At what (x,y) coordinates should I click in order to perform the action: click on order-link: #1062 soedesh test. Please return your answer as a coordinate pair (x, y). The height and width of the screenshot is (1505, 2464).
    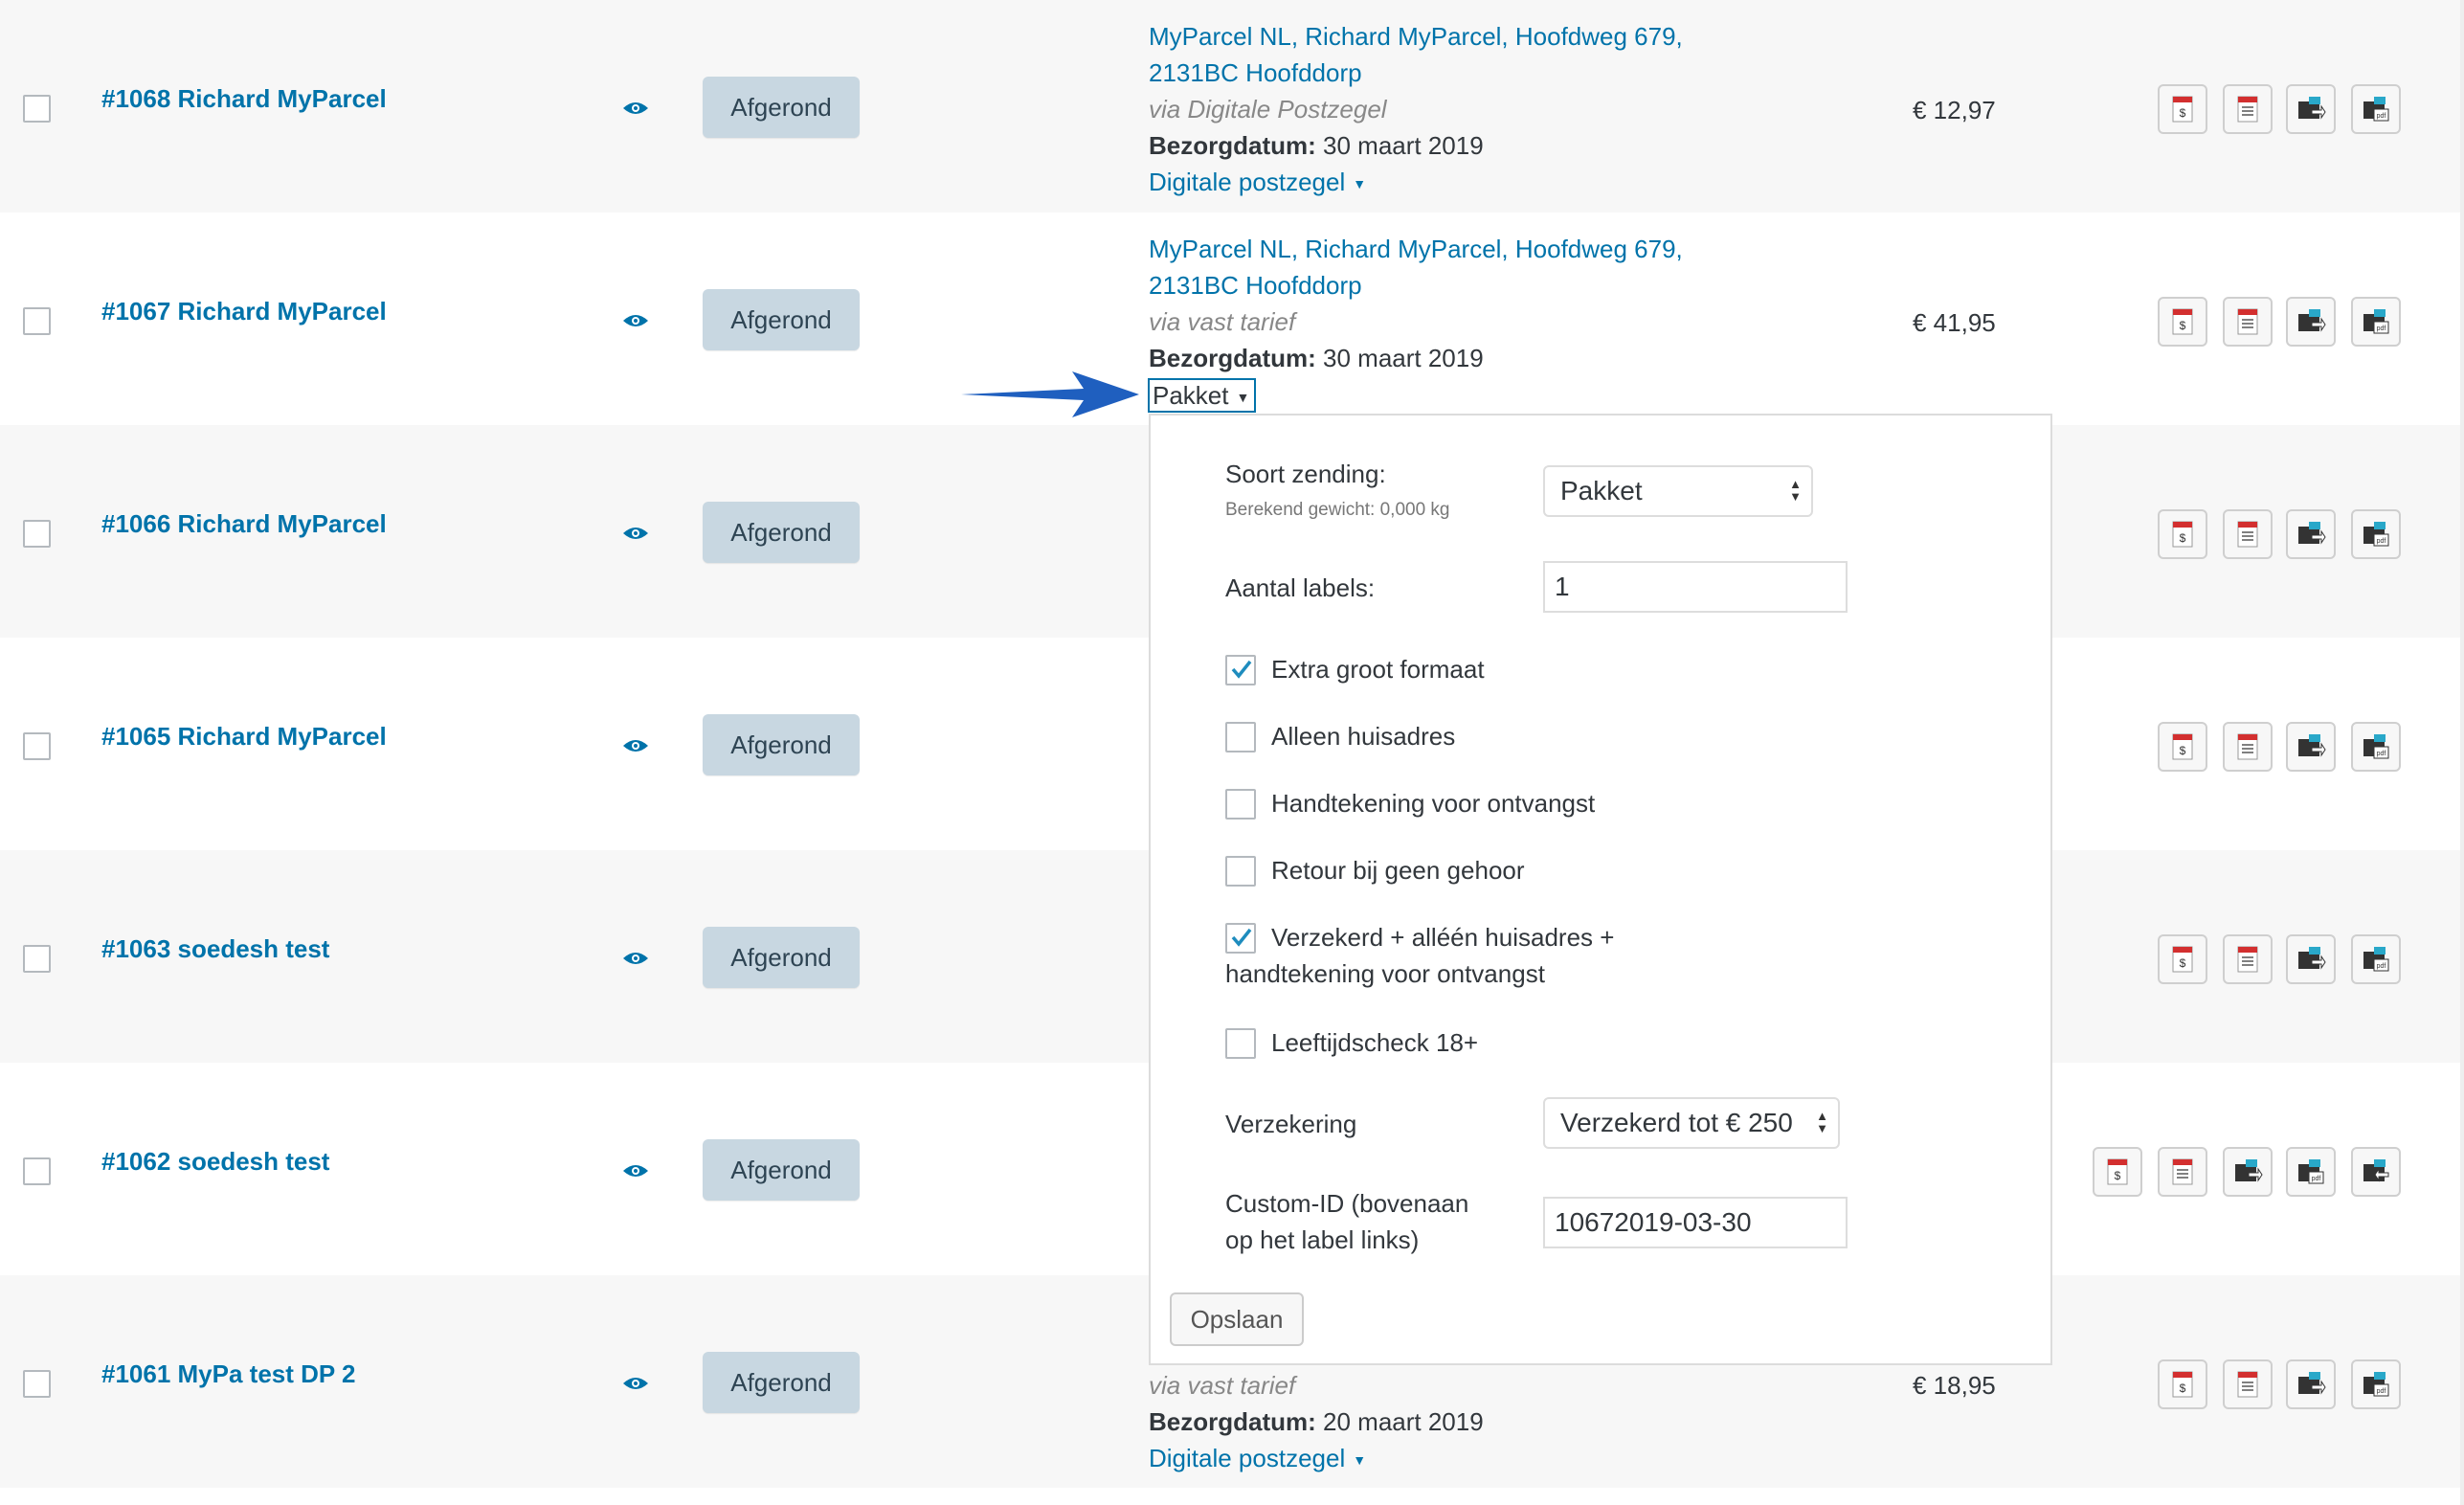
    Looking at the image, I should click on (215, 1162).